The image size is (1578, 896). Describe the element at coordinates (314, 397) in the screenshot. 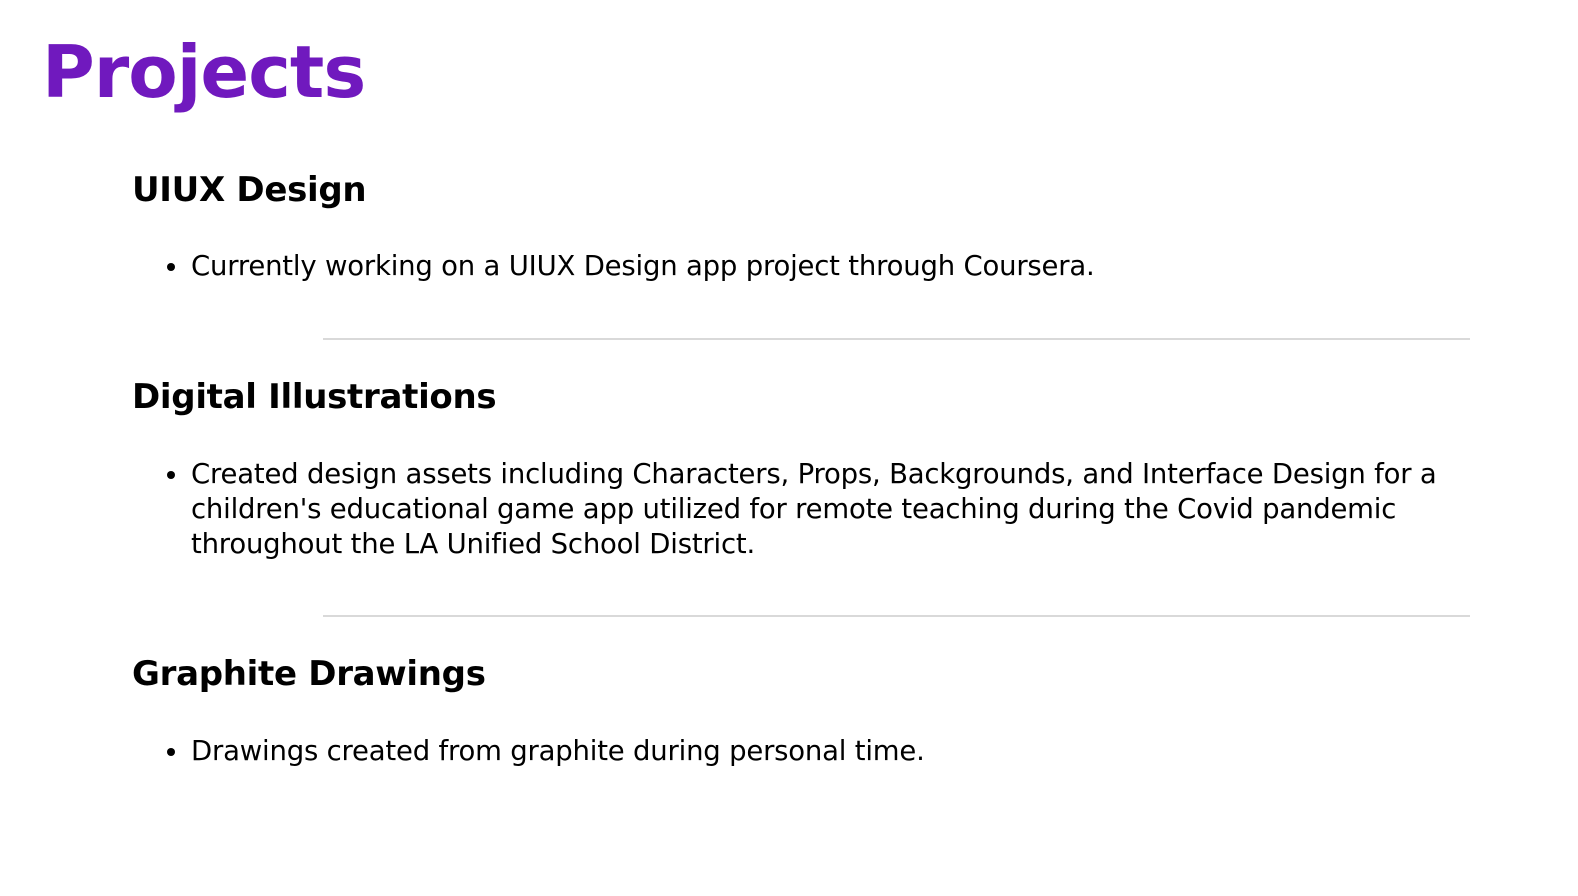

I see `section-heading: Digital Illustrations` at that location.